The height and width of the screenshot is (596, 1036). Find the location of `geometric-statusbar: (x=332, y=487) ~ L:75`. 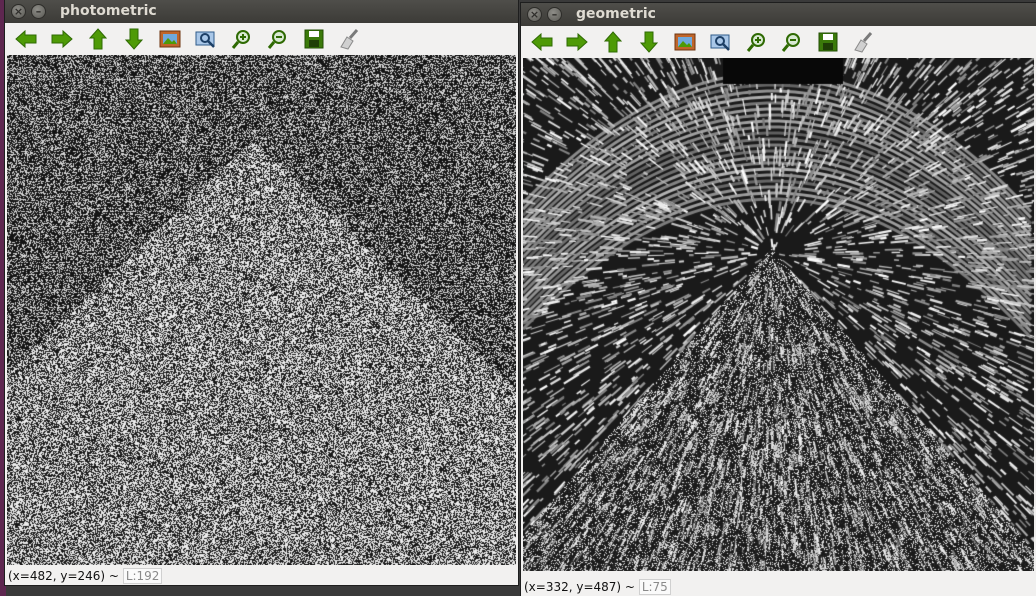

geometric-statusbar: (x=332, y=487) ~ L:75 is located at coordinates (778, 587).